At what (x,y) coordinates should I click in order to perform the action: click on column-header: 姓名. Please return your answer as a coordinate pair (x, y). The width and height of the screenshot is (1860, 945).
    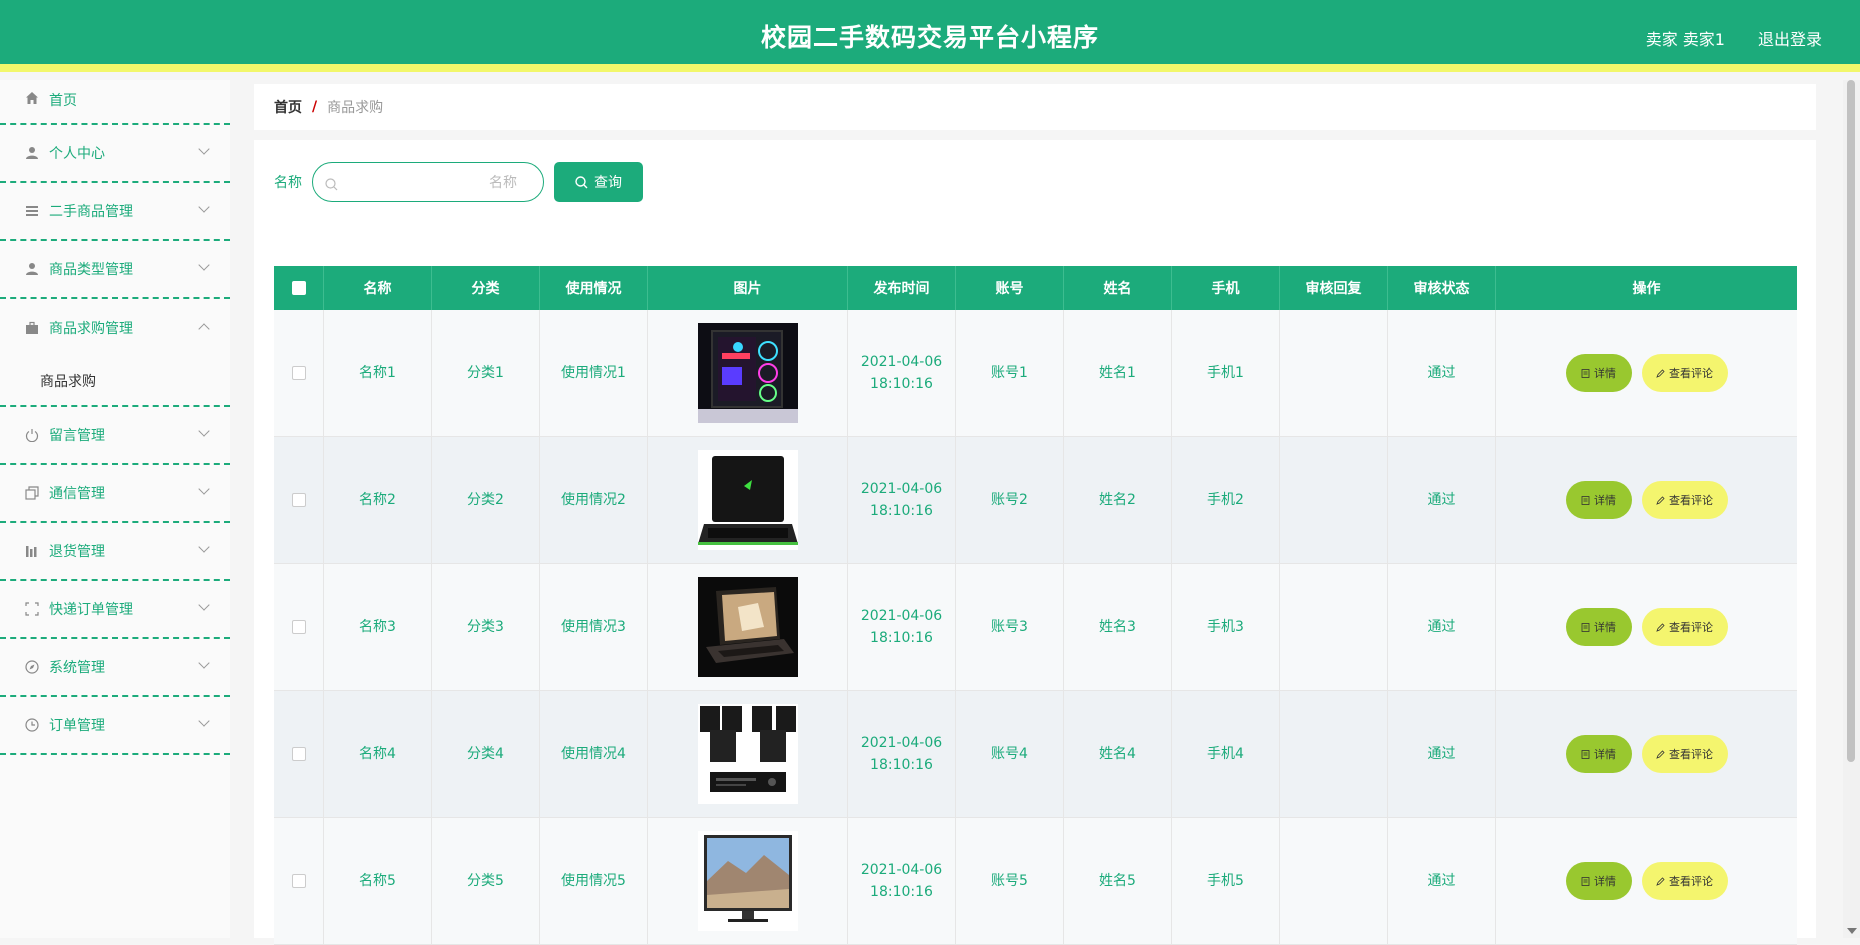
    Looking at the image, I should click on (1118, 288).